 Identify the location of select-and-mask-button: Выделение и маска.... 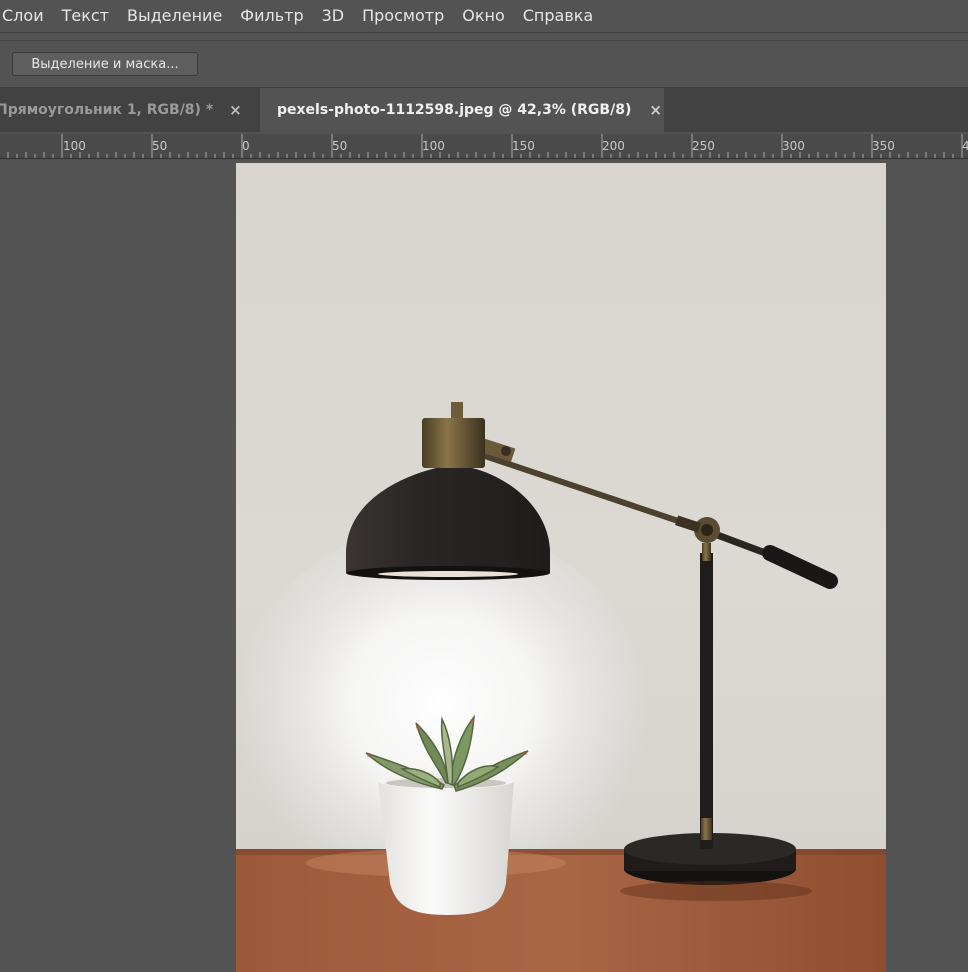
(105, 64).